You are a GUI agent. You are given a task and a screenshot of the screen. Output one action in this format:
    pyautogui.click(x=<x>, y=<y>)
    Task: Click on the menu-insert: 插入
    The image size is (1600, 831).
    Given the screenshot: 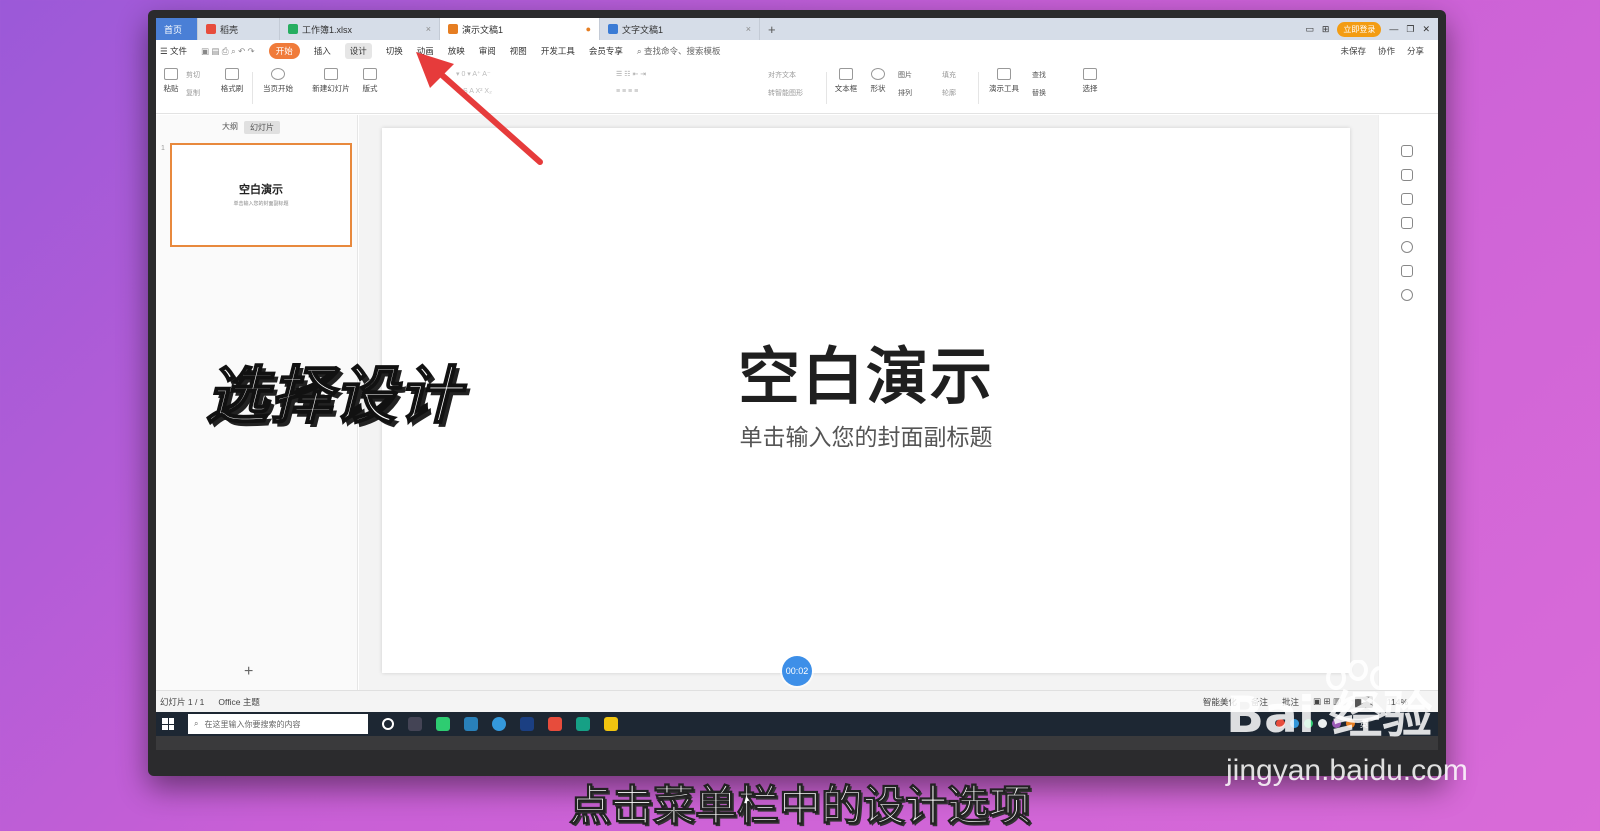 What is the action you would take?
    pyautogui.click(x=322, y=51)
    